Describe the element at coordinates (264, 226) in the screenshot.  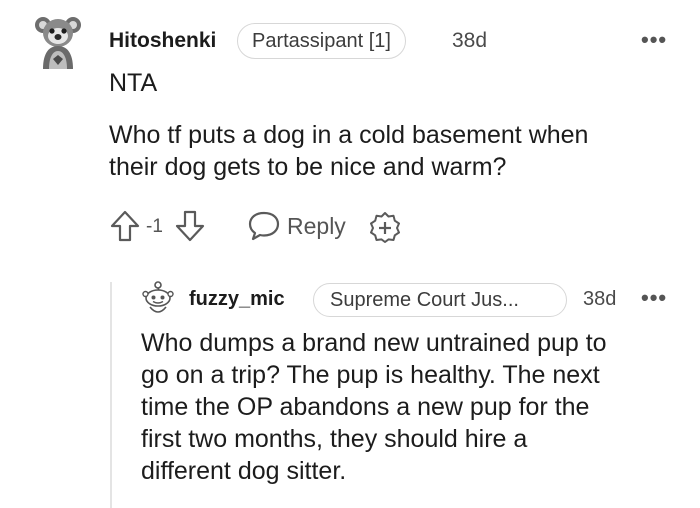
I see `chat-bubble-icon` at that location.